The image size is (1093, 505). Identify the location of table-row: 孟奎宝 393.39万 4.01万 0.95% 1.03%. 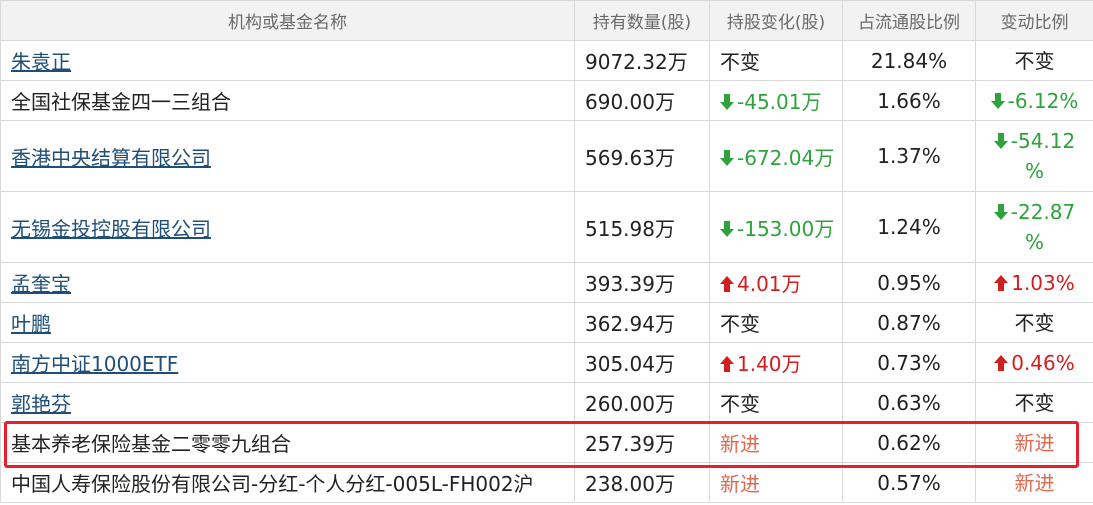
(546, 282).